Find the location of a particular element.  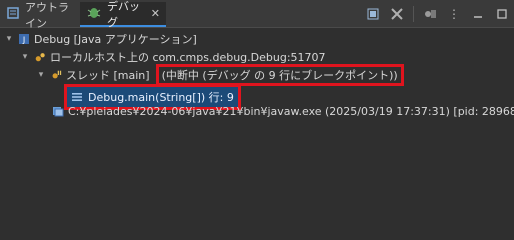

tab-label: デバッグ is located at coordinates (123, 14).